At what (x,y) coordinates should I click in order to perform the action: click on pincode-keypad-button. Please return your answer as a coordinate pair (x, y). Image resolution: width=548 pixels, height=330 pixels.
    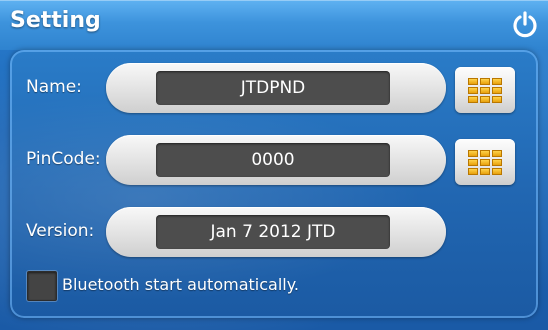
    Looking at the image, I should click on (485, 162).